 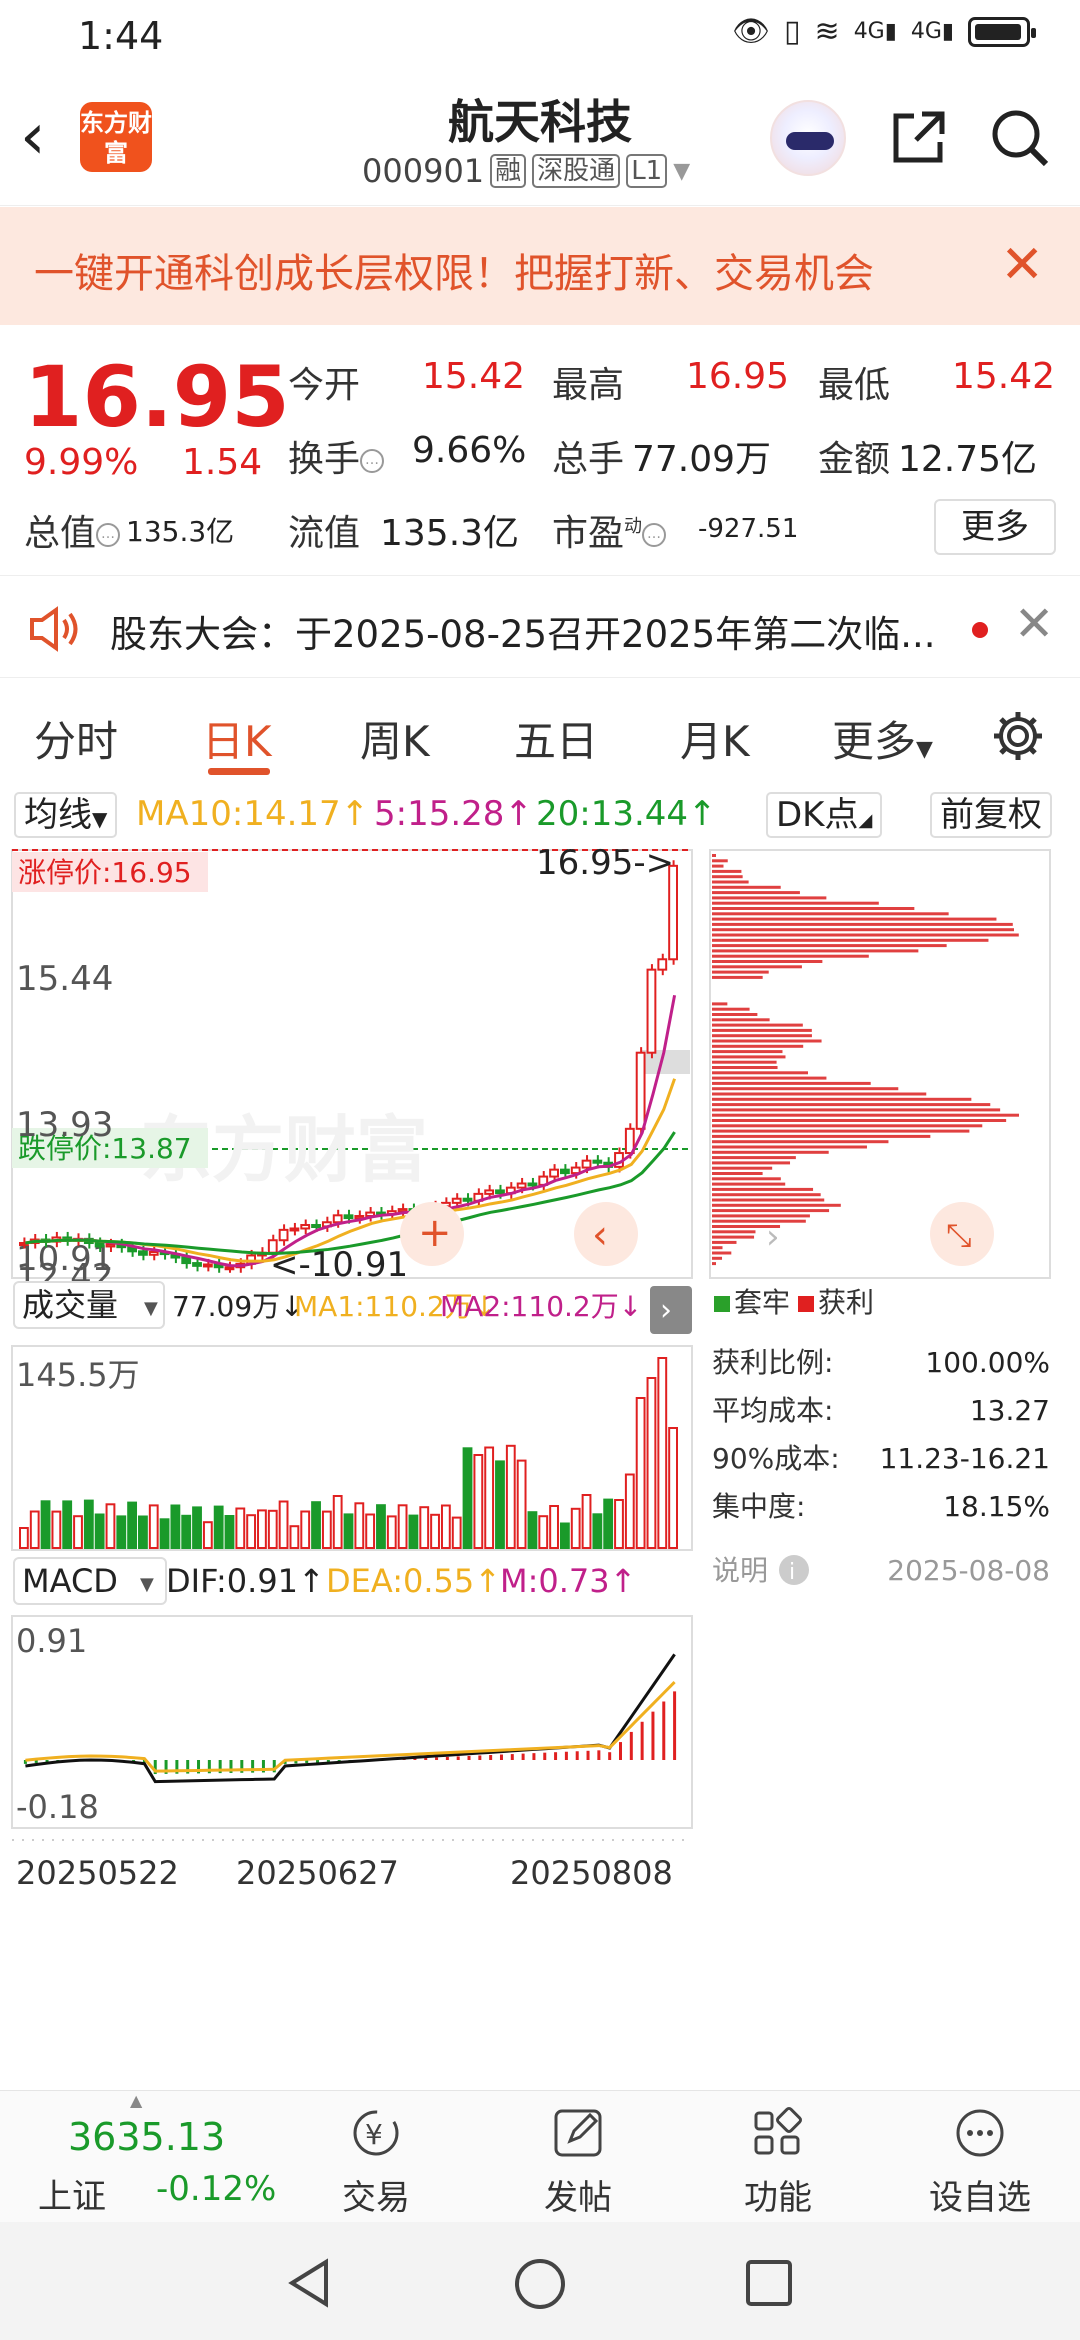 I want to click on indicator-select: 均线▼, so click(x=66, y=815).